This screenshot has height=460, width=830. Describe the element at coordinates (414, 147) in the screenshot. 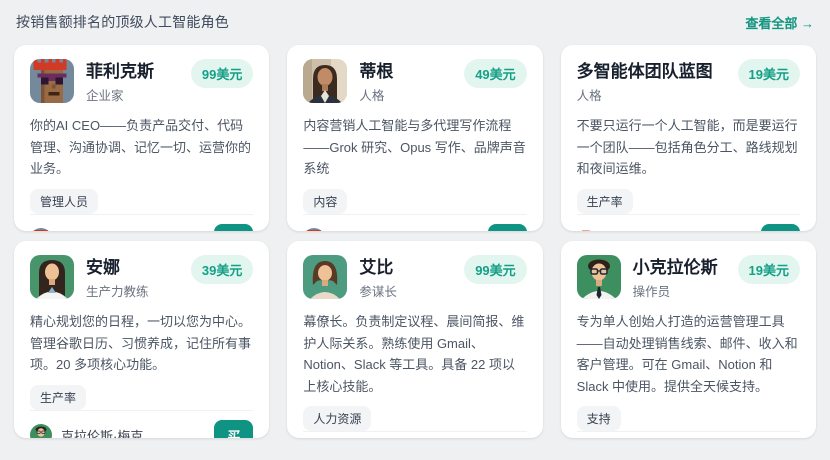

I see `agent-description: 内容营销人工智能与多代理写作流程——Grok 研究、Opus 写作、品牌声音系统` at that location.